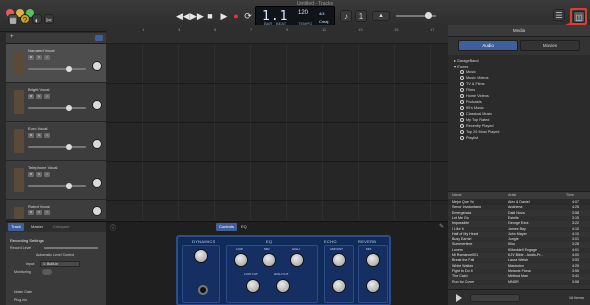 The image size is (590, 305). Describe the element at coordinates (56, 210) in the screenshot. I see `track-row: Robot Vocal M S ♫` at that location.